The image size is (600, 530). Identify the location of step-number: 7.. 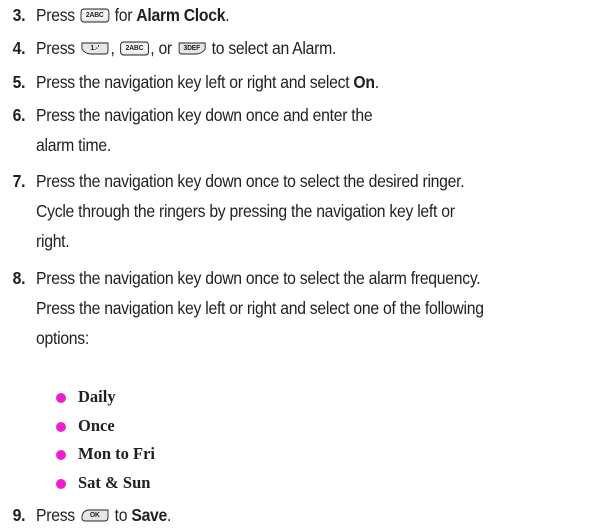
(19, 181).